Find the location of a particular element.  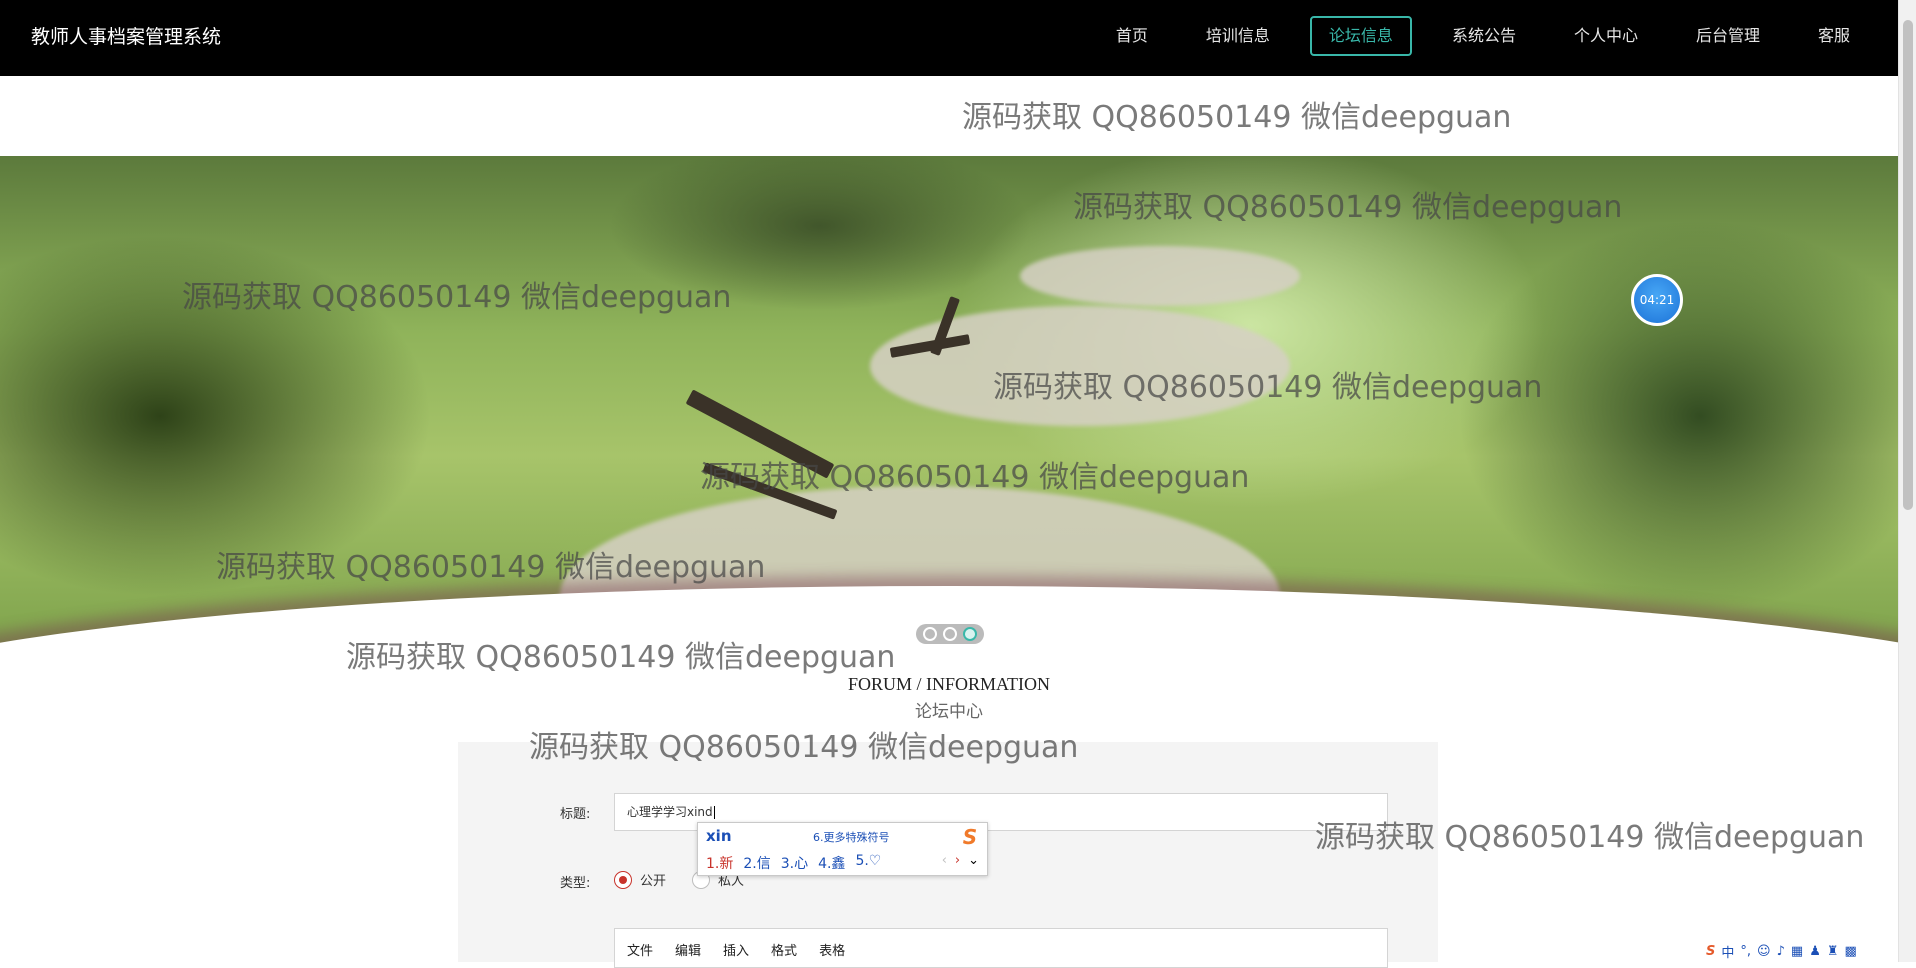

nav-item-personal-center: 个人中心 is located at coordinates (1606, 36).